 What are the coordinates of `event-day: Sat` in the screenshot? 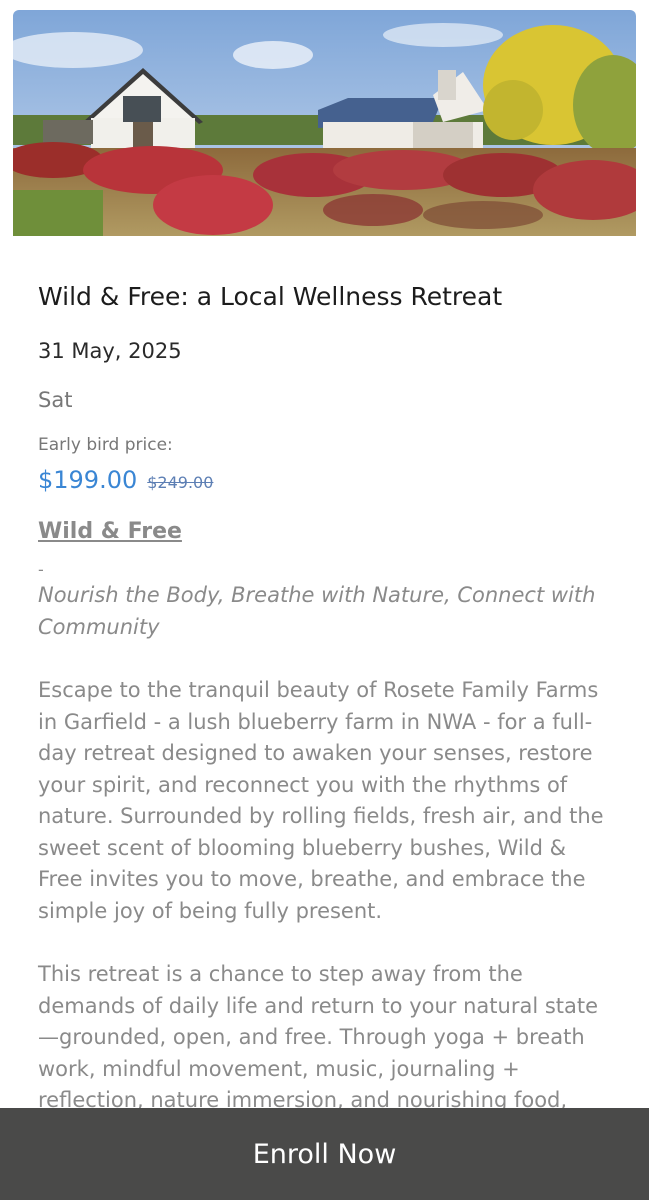 It's located at (55, 400).